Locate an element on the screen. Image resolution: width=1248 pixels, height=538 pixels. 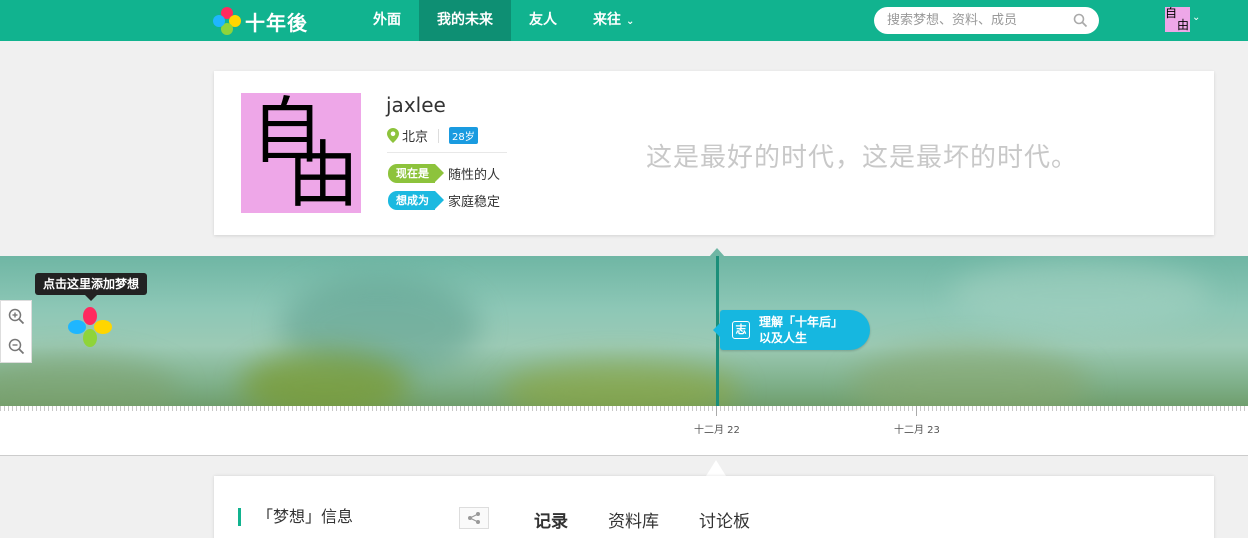
profile-motto: 这是最好的时代，这是最坏的时代。 is located at coordinates (862, 158).